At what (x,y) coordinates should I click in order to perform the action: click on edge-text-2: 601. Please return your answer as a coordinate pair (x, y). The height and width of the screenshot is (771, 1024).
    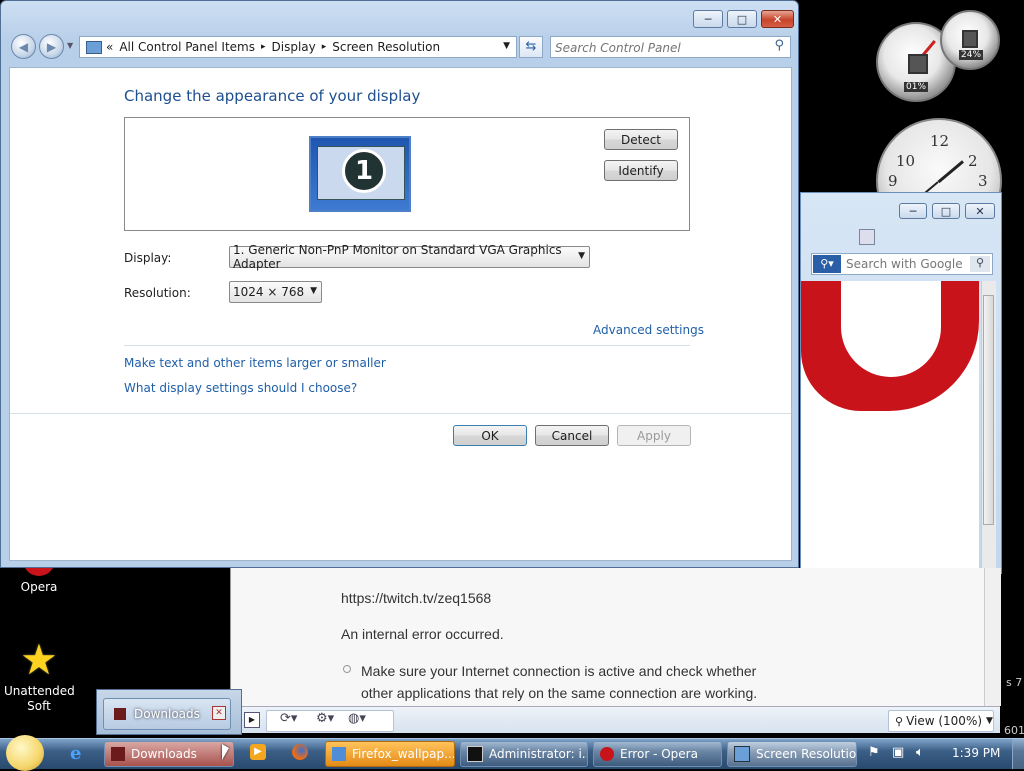
    Looking at the image, I should click on (1014, 730).